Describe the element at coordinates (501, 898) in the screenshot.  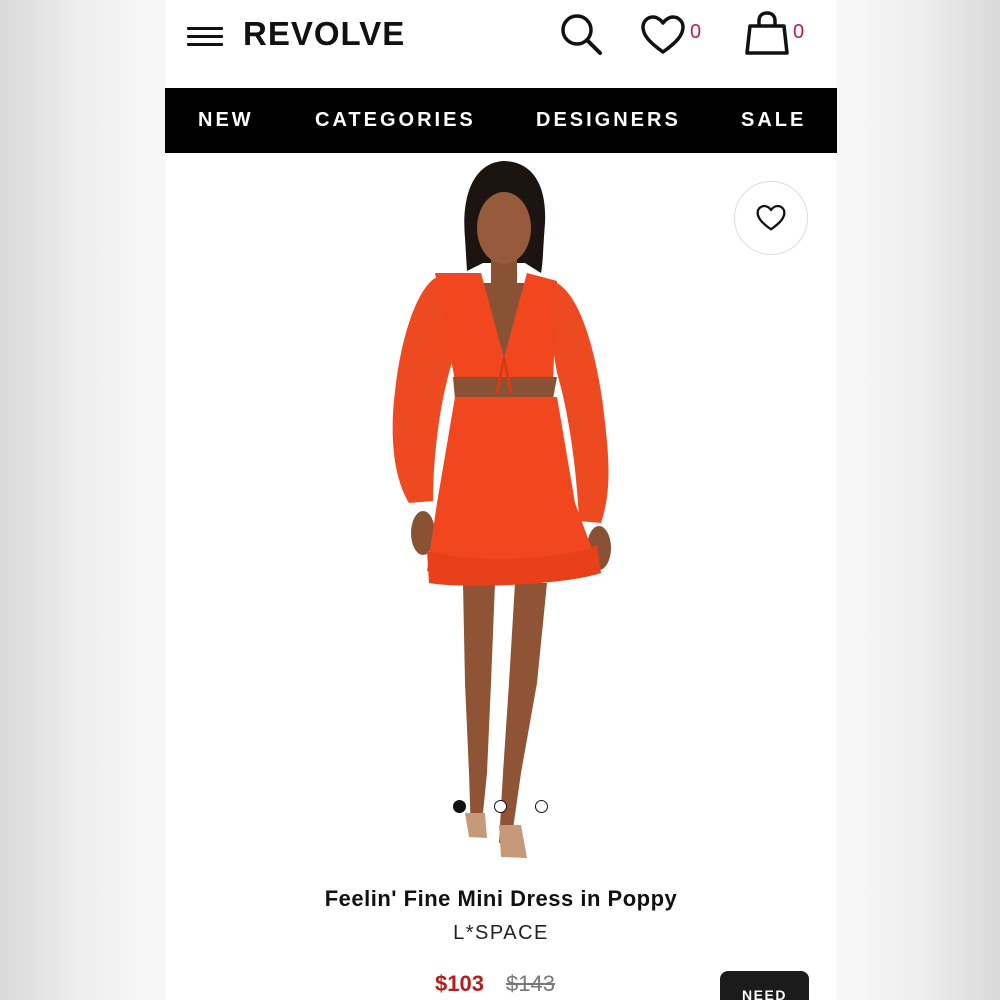
I see `product-title: Feelin' Fine Mini Dress in Poppy` at that location.